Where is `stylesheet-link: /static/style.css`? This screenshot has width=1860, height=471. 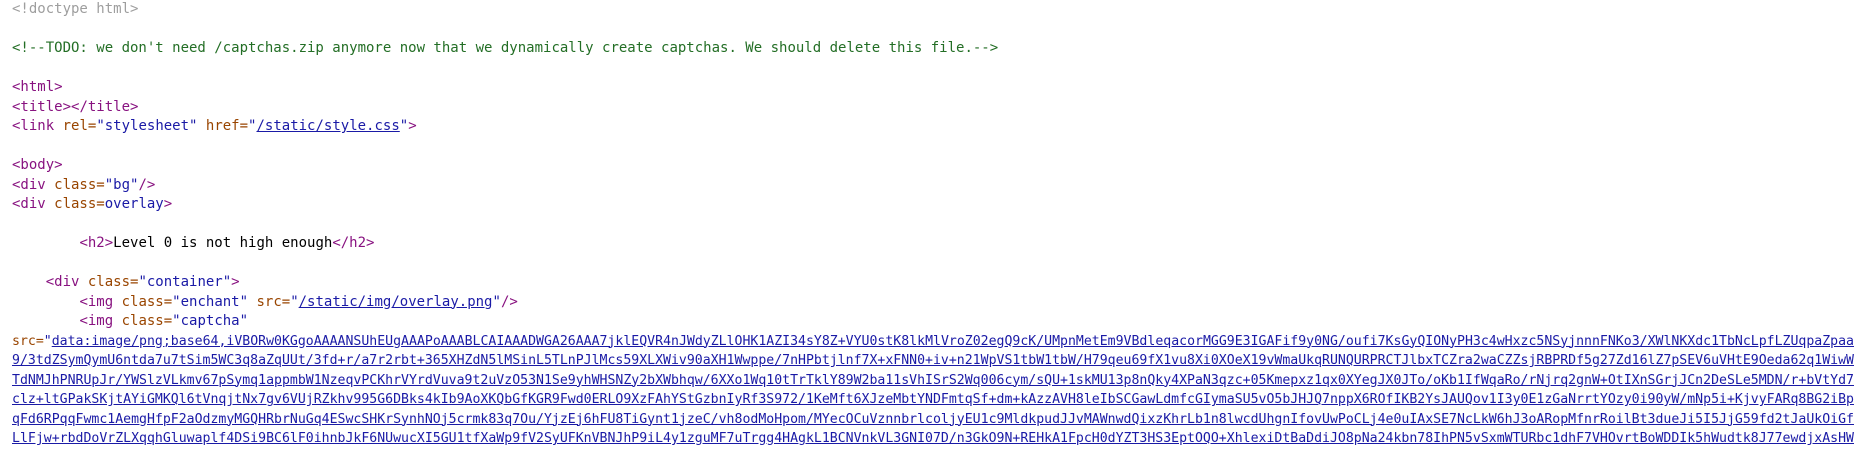
stylesheet-link: /static/style.css is located at coordinates (327, 126).